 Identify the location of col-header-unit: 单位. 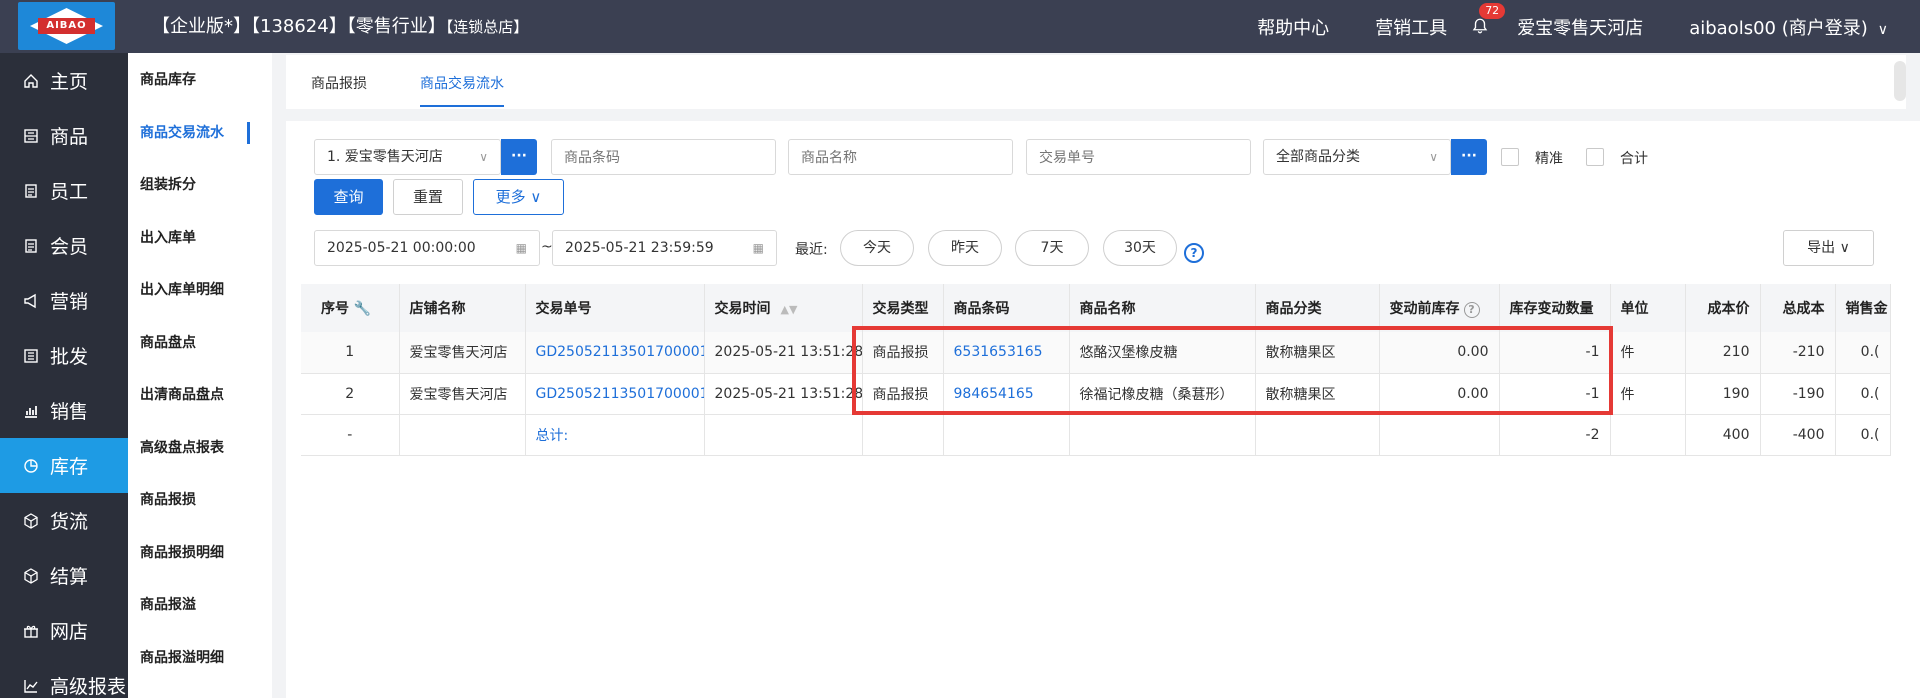
(1648, 308).